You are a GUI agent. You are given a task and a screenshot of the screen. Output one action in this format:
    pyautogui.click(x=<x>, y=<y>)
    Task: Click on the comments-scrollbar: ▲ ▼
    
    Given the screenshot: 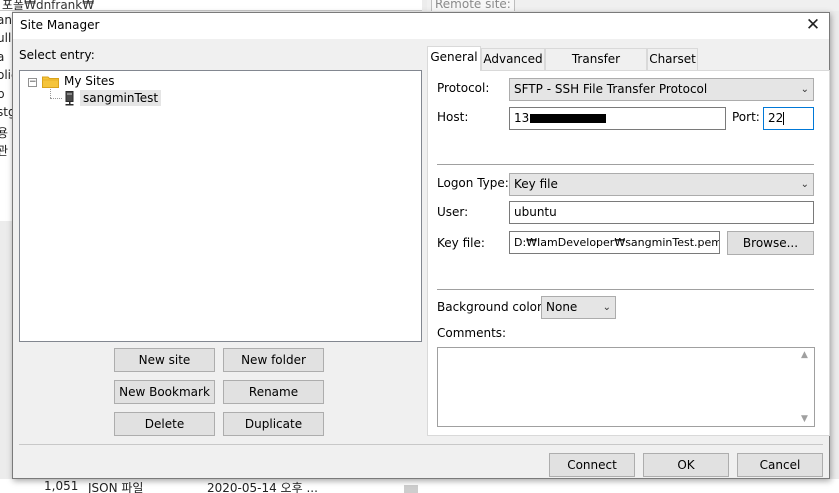 What is the action you would take?
    pyautogui.click(x=806, y=387)
    